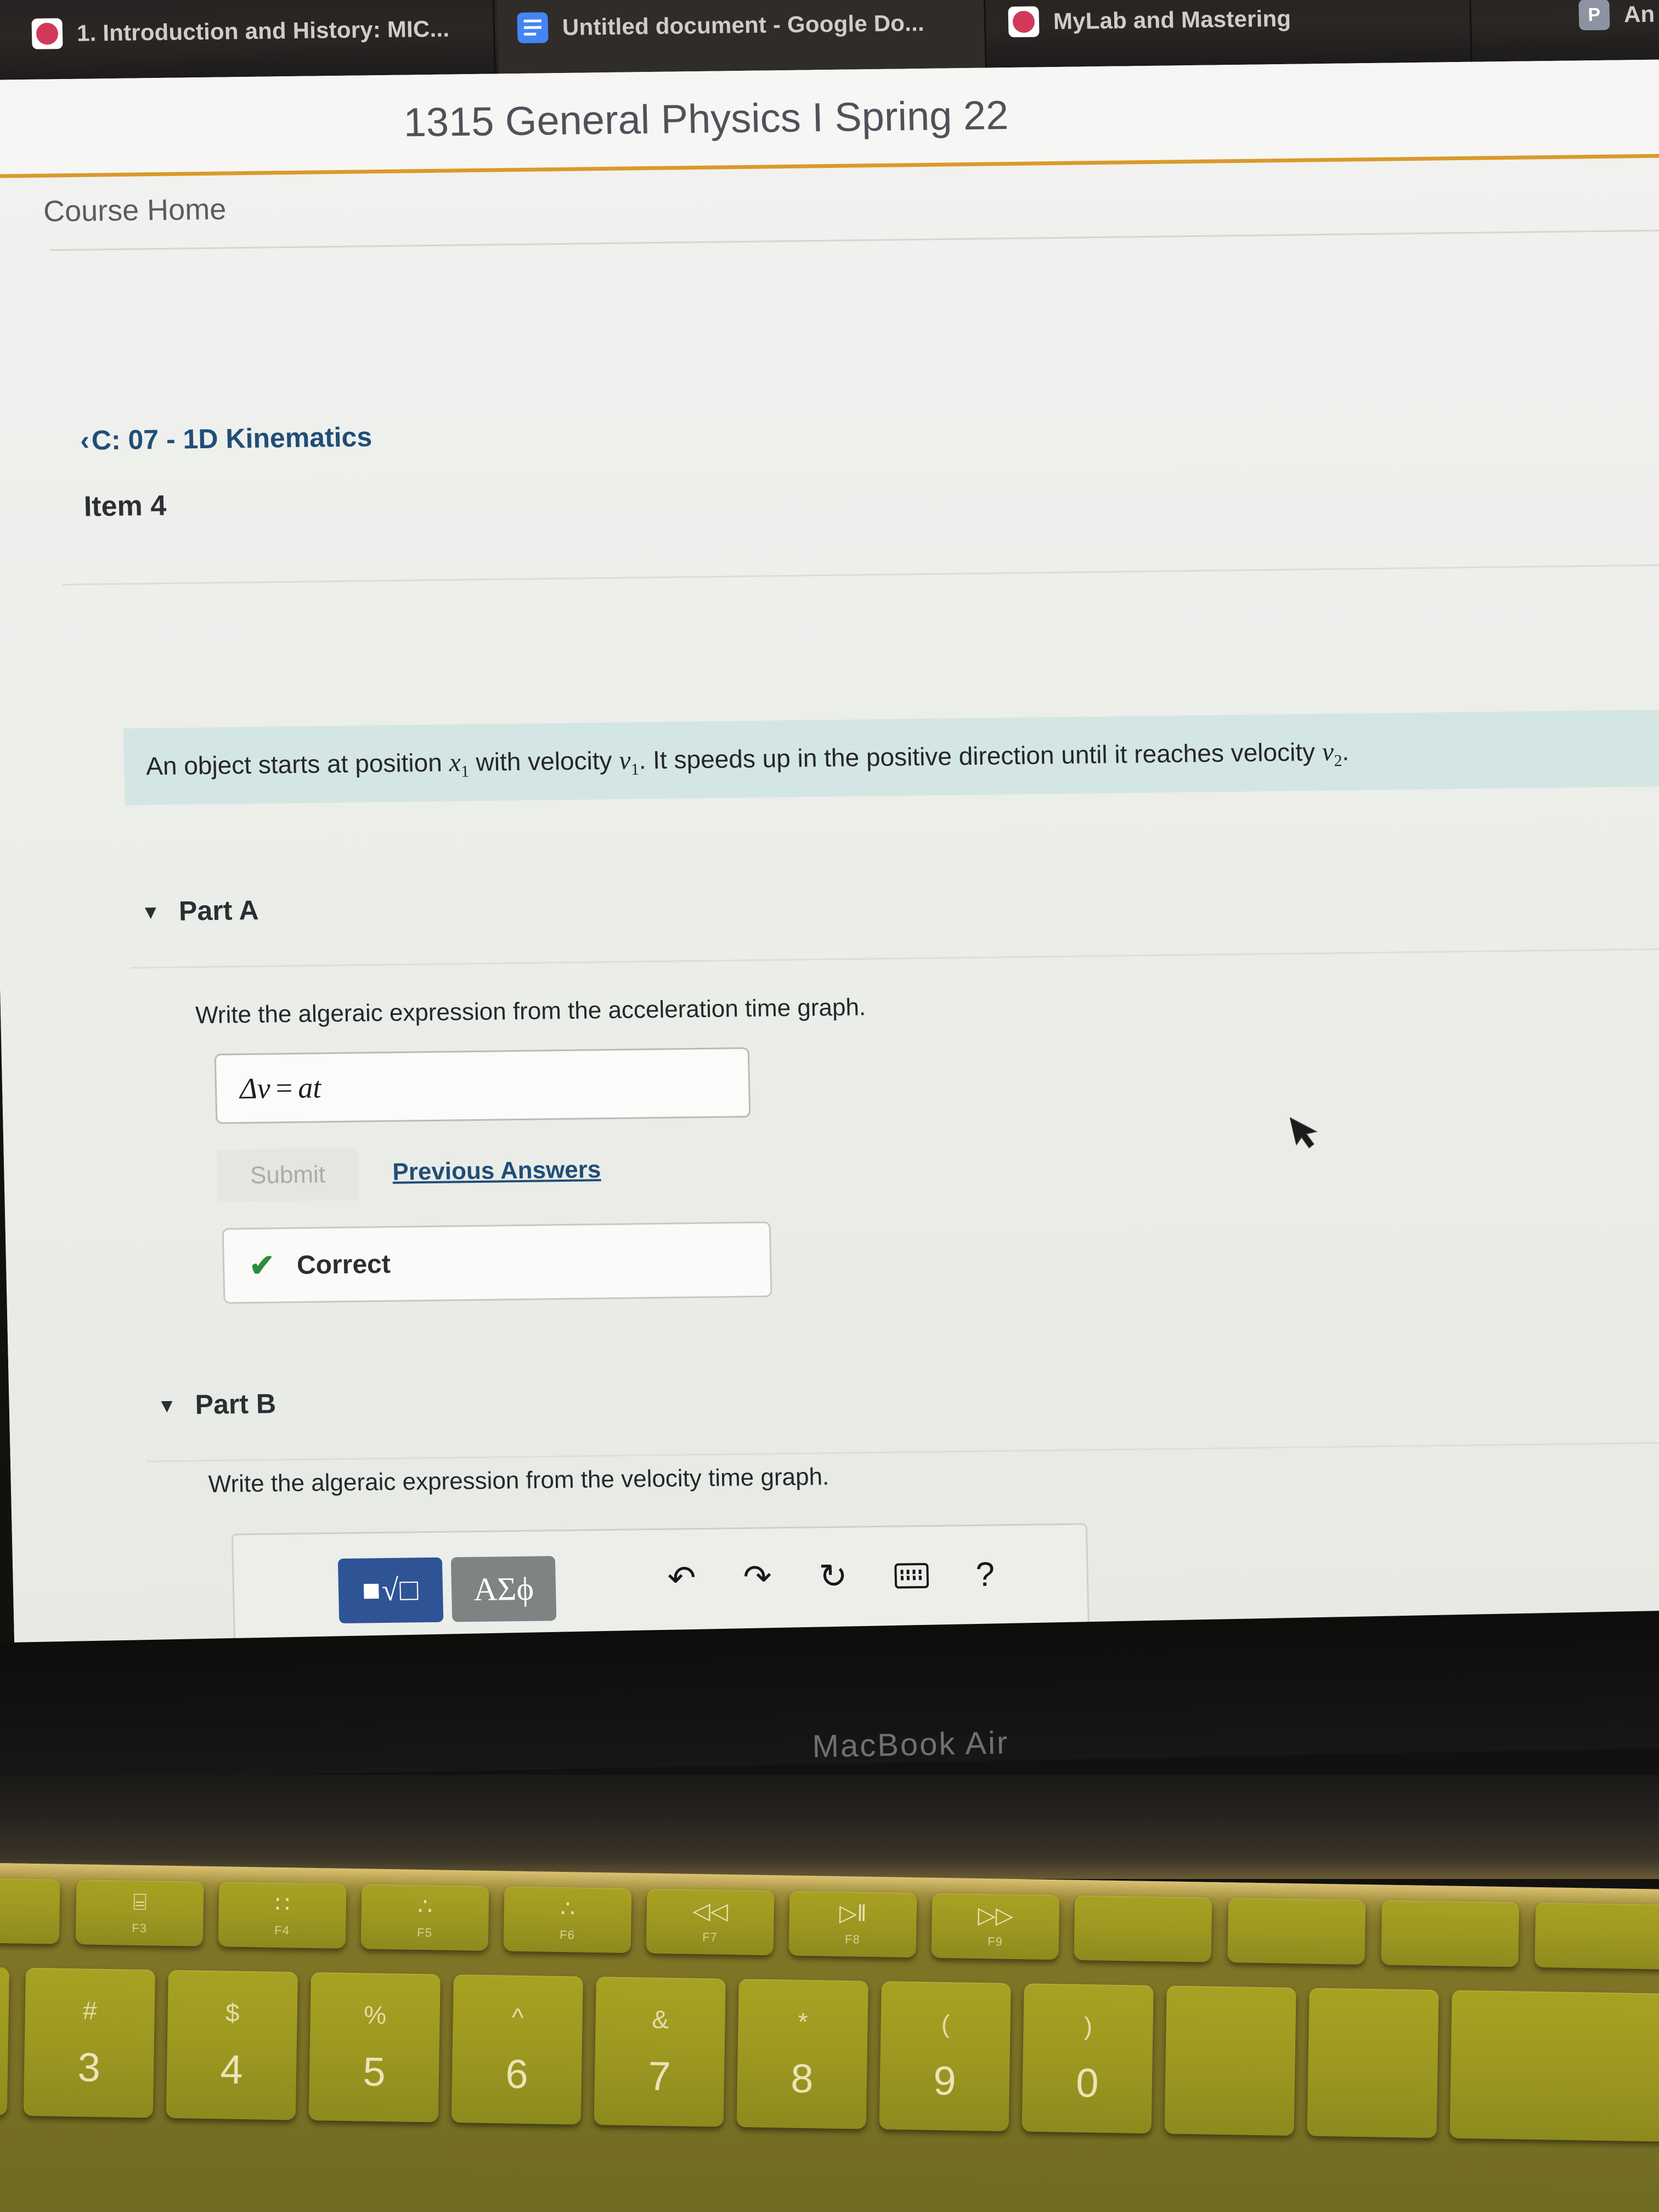 The image size is (1659, 2212). I want to click on brightness-up-icon: ☀, so click(1, 1899).